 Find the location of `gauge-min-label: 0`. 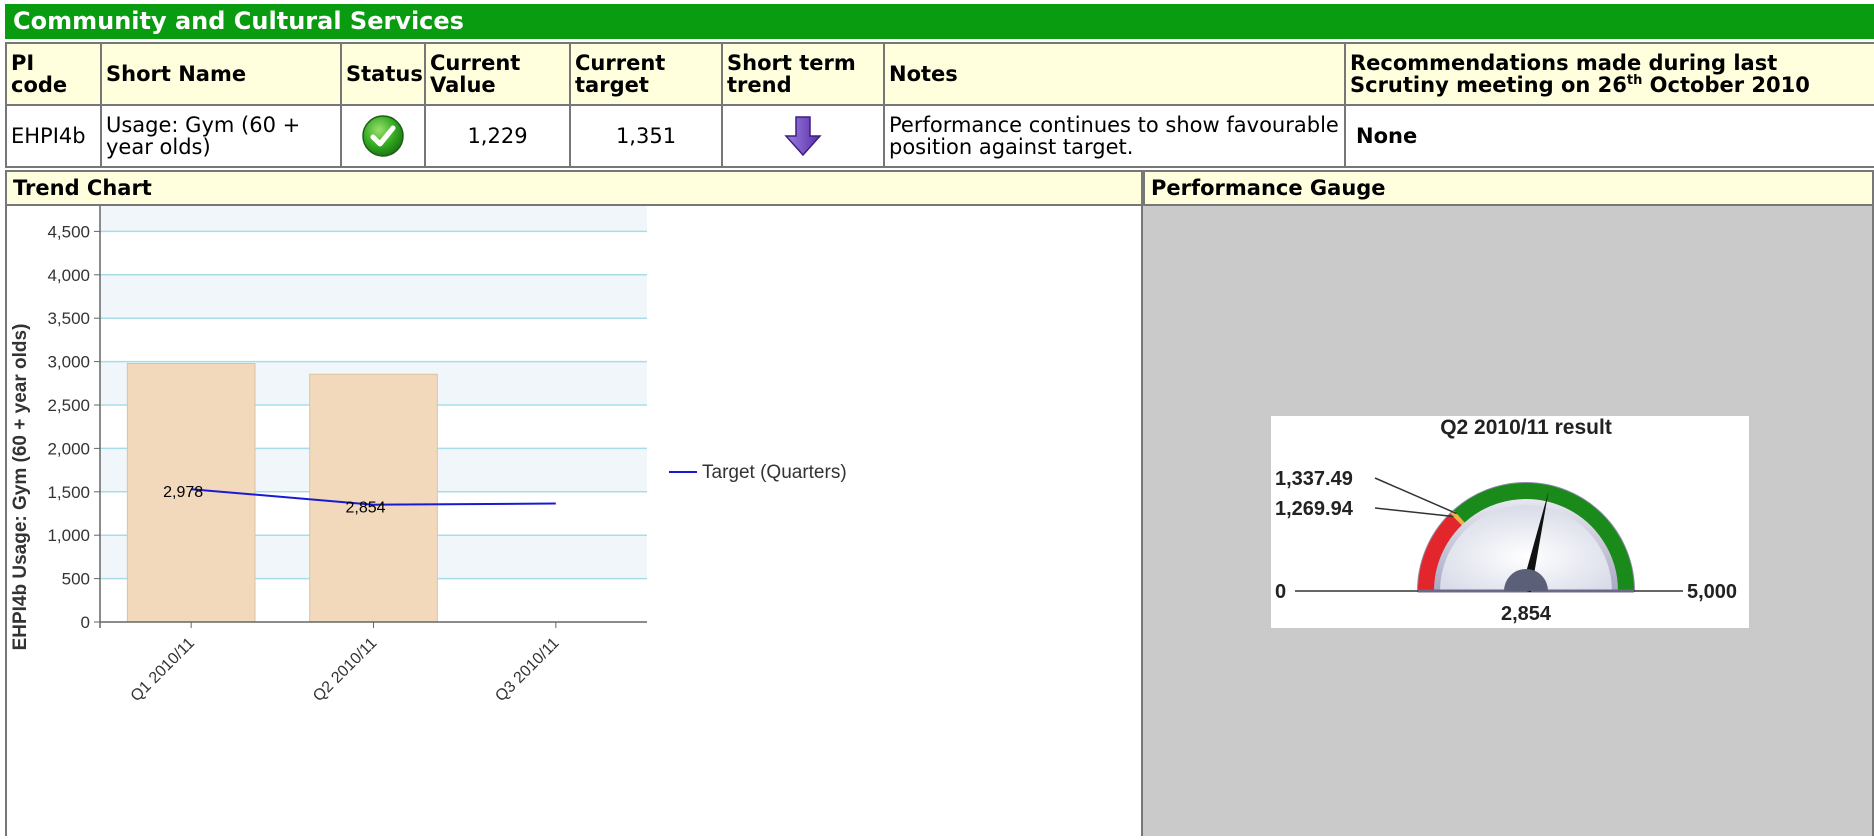

gauge-min-label: 0 is located at coordinates (1280, 592).